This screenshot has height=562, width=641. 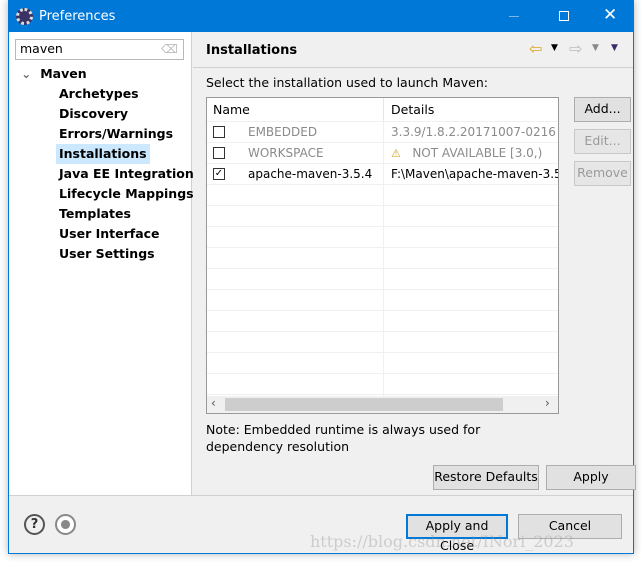 What do you see at coordinates (614, 48) in the screenshot?
I see `view-menu-icon: ▼` at bounding box center [614, 48].